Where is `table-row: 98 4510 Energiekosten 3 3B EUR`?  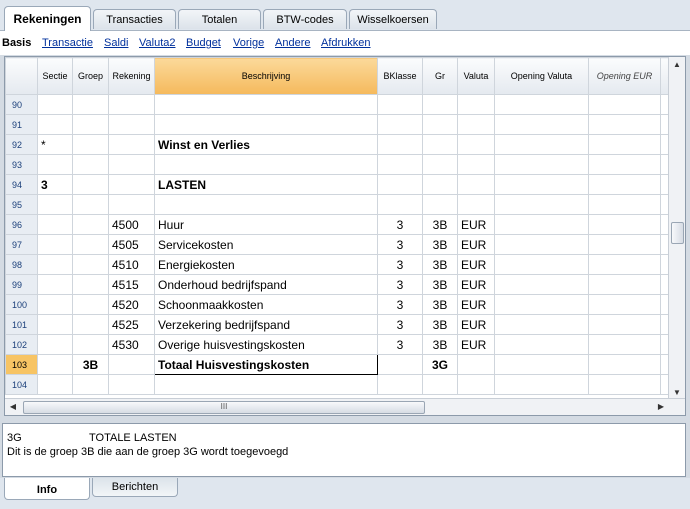 table-row: 98 4510 Energiekosten 3 3B EUR is located at coordinates (343, 264).